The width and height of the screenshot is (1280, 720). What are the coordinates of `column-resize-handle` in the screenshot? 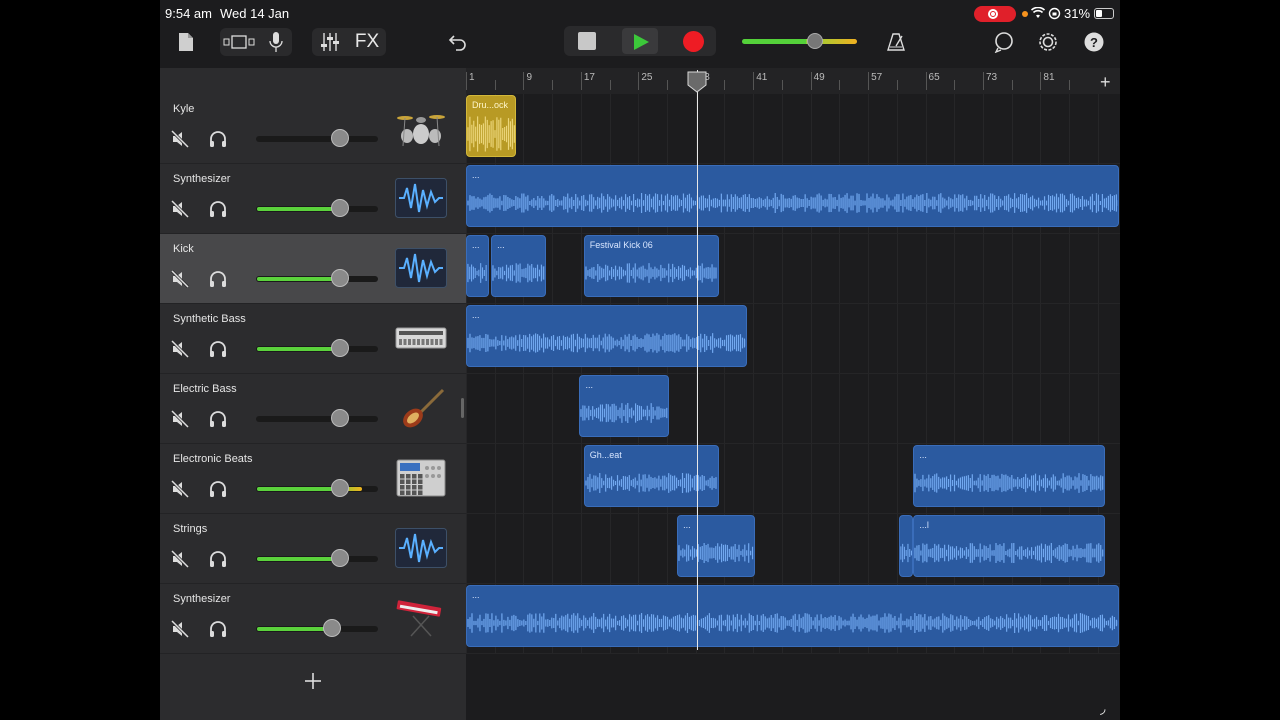 It's located at (462, 408).